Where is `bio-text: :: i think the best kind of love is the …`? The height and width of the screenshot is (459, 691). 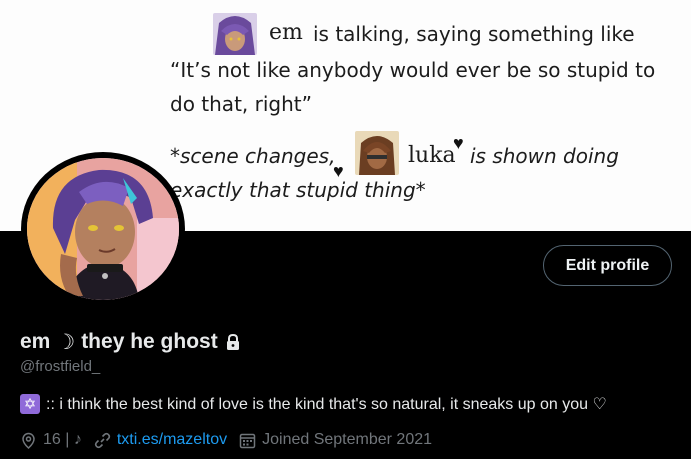
bio-text: :: i think the best kind of love is the … is located at coordinates (326, 404).